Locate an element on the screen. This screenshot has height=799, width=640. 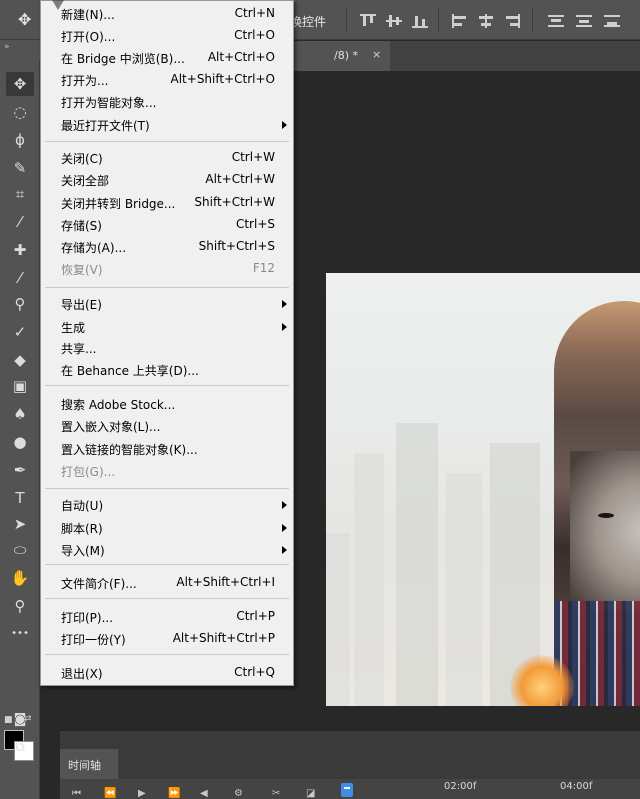
collapse-panel-icon: » is located at coordinates (6, 47).